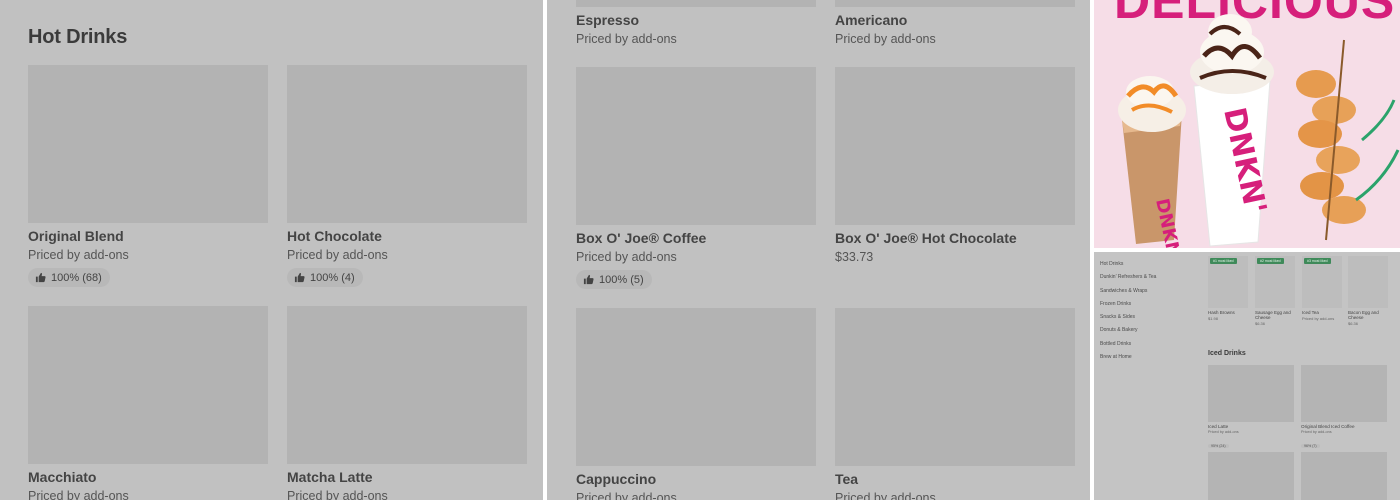  Describe the element at coordinates (1218, 446) in the screenshot. I see `mini-card-rating: 95% (24)` at that location.